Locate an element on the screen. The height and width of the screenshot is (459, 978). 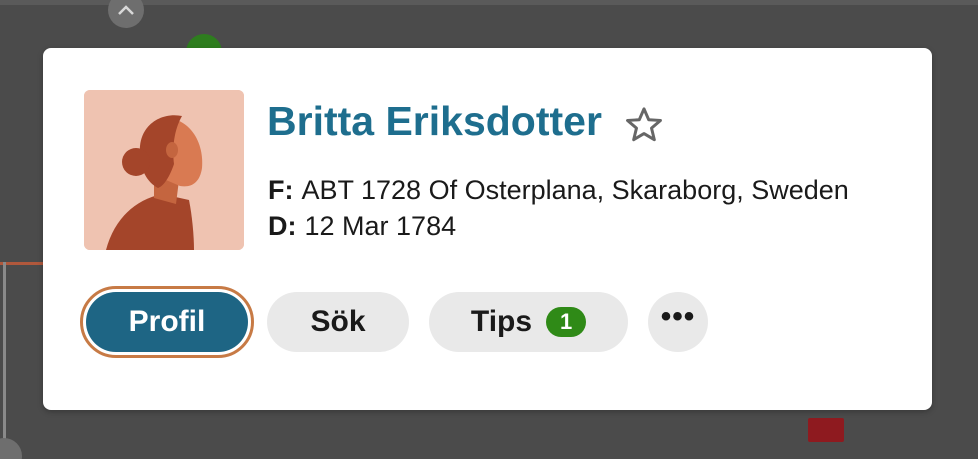
tree-connector is located at coordinates (22, 263).